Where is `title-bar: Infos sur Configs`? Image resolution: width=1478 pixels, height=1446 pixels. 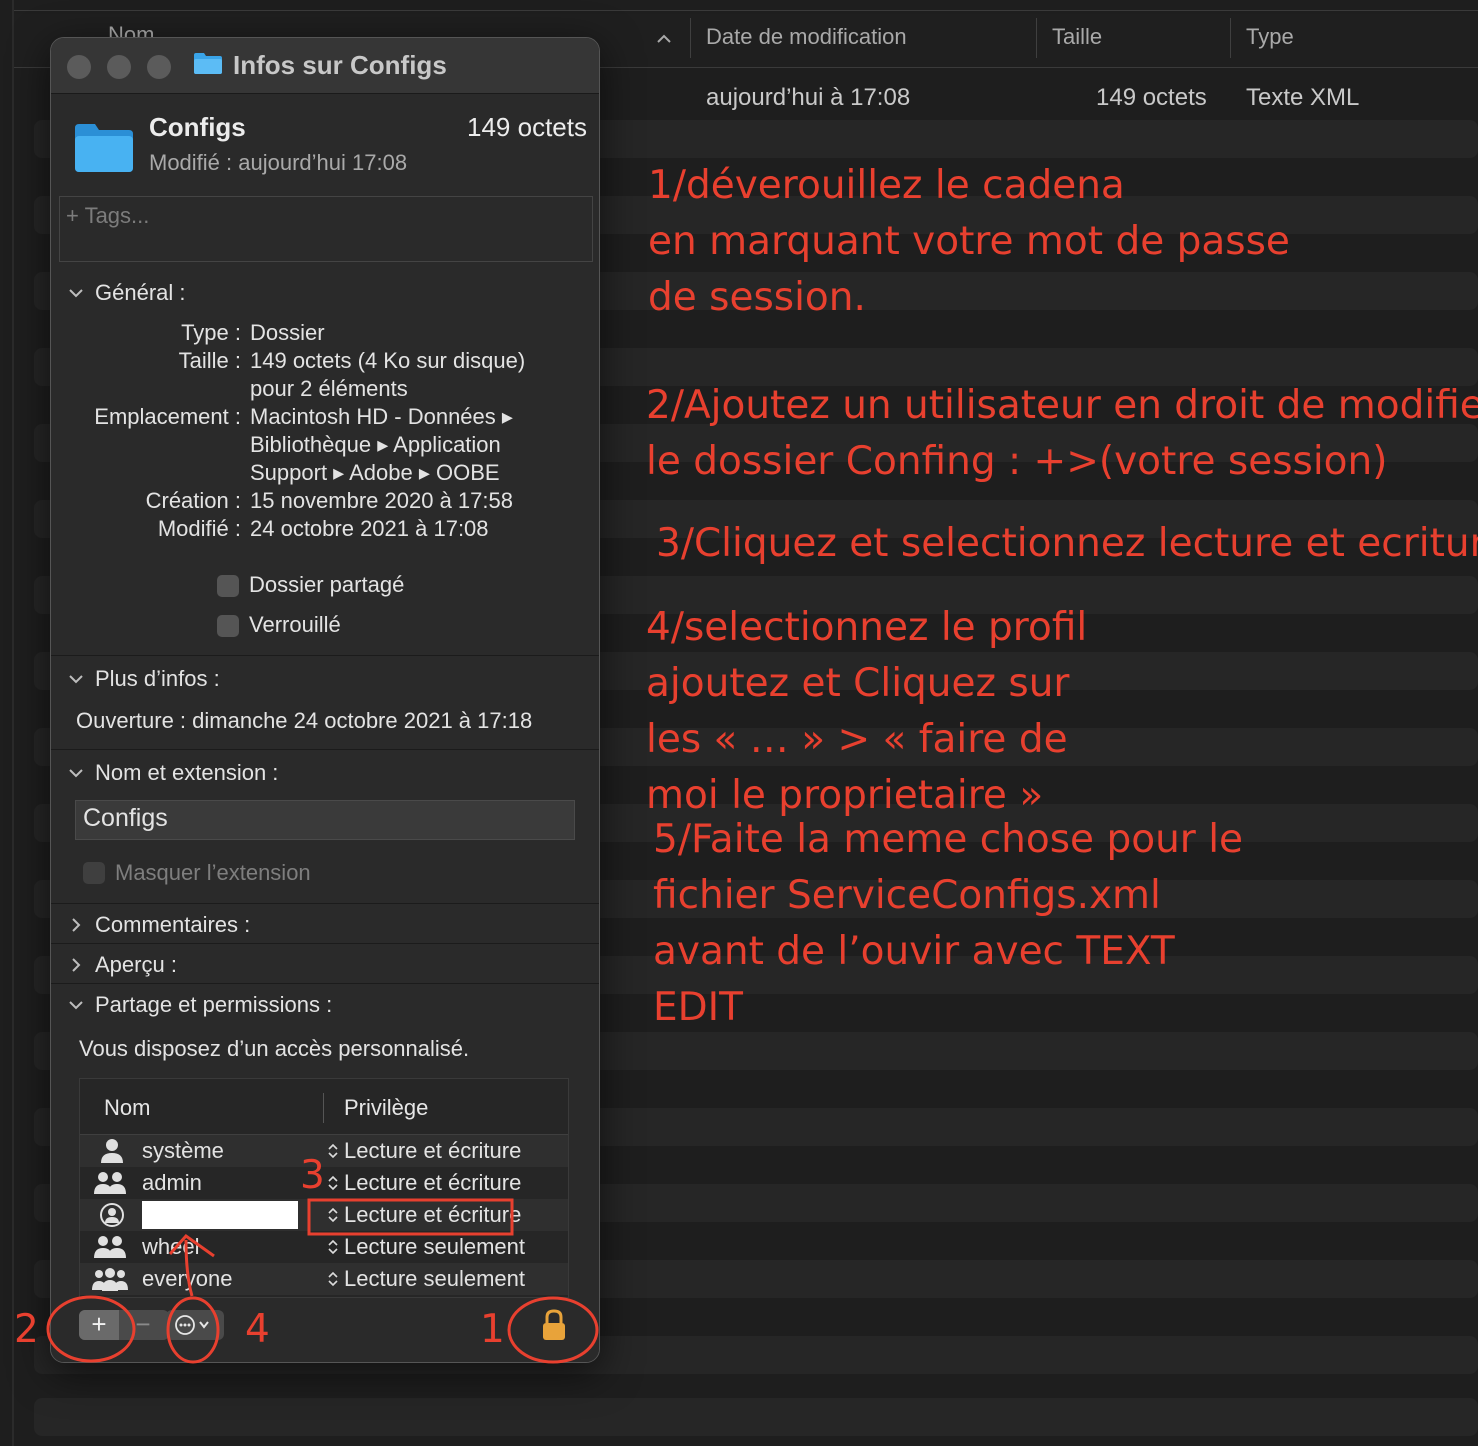
title-bar: Infos sur Configs is located at coordinates (325, 66).